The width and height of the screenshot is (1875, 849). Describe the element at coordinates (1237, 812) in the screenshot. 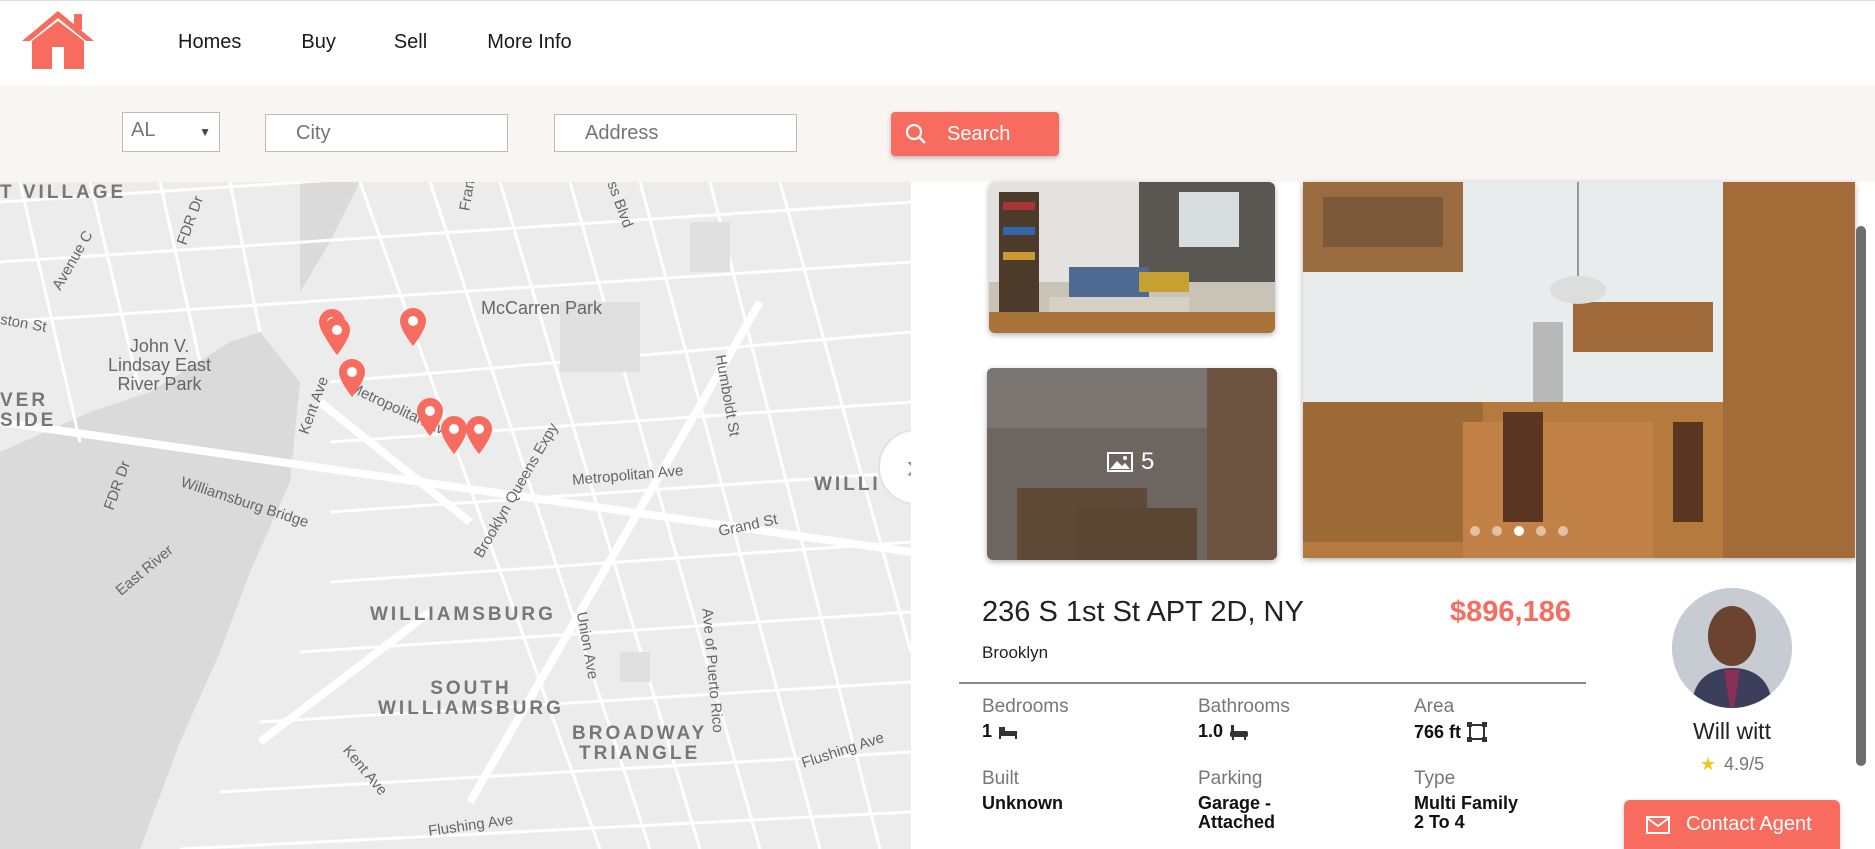

I see `stat-value: Garage - Attached` at that location.